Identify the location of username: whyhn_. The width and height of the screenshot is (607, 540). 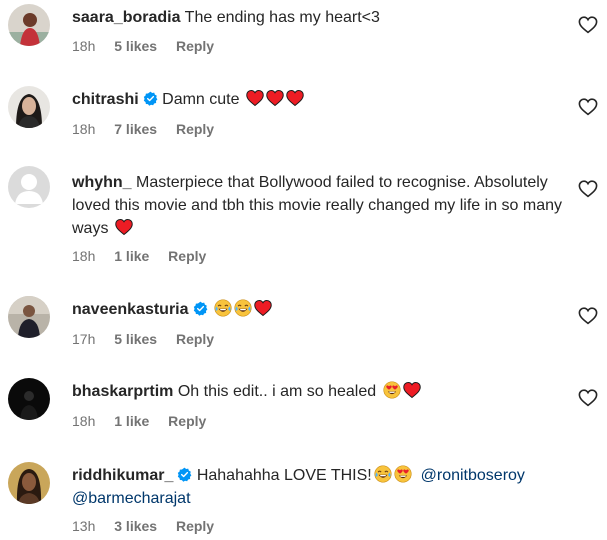
(102, 182).